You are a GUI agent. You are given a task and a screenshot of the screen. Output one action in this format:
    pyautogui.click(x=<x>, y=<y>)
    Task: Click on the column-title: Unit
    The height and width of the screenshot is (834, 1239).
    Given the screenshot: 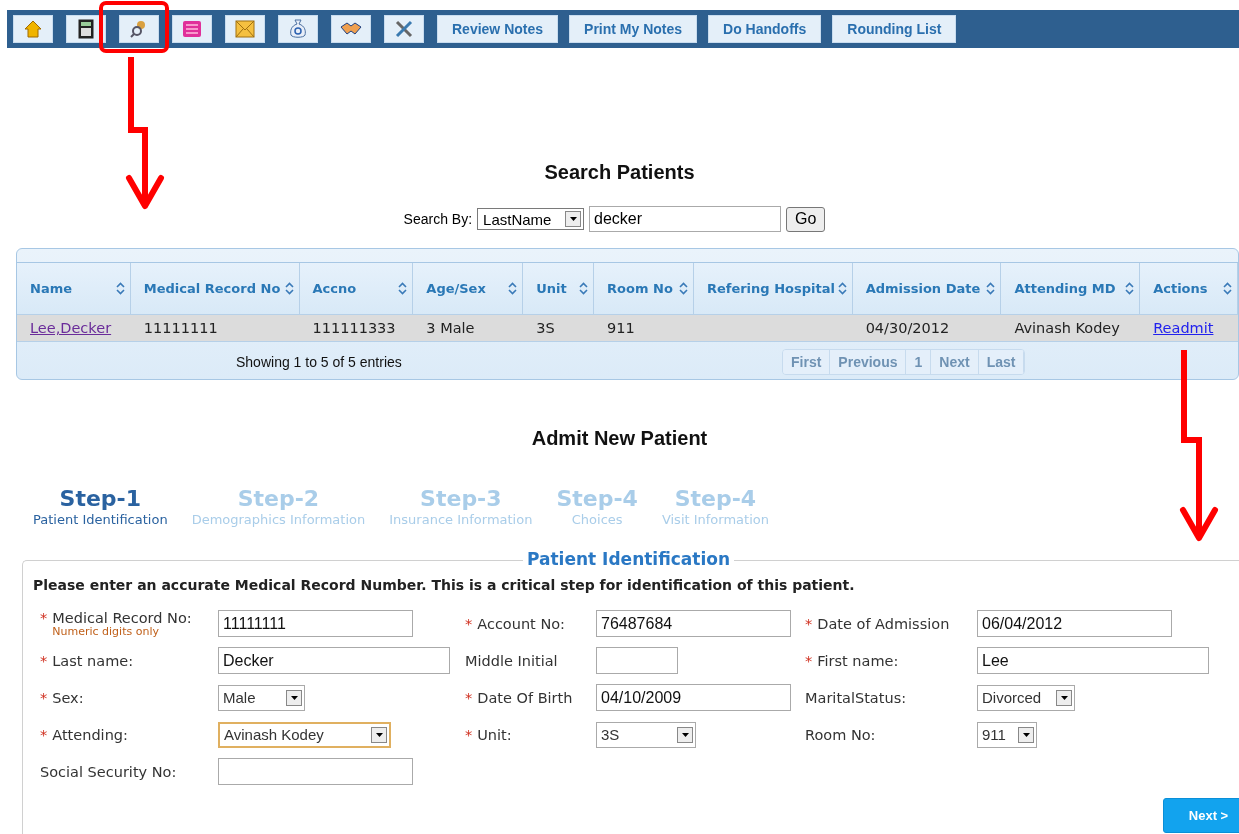 What is the action you would take?
    pyautogui.click(x=551, y=289)
    